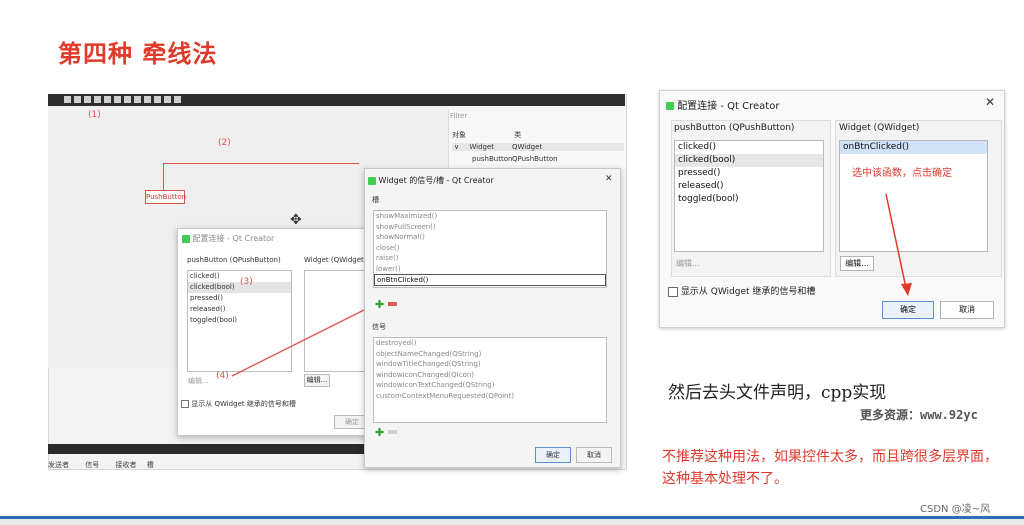  Describe the element at coordinates (490, 258) in the screenshot. I see `list-item: raise()` at that location.